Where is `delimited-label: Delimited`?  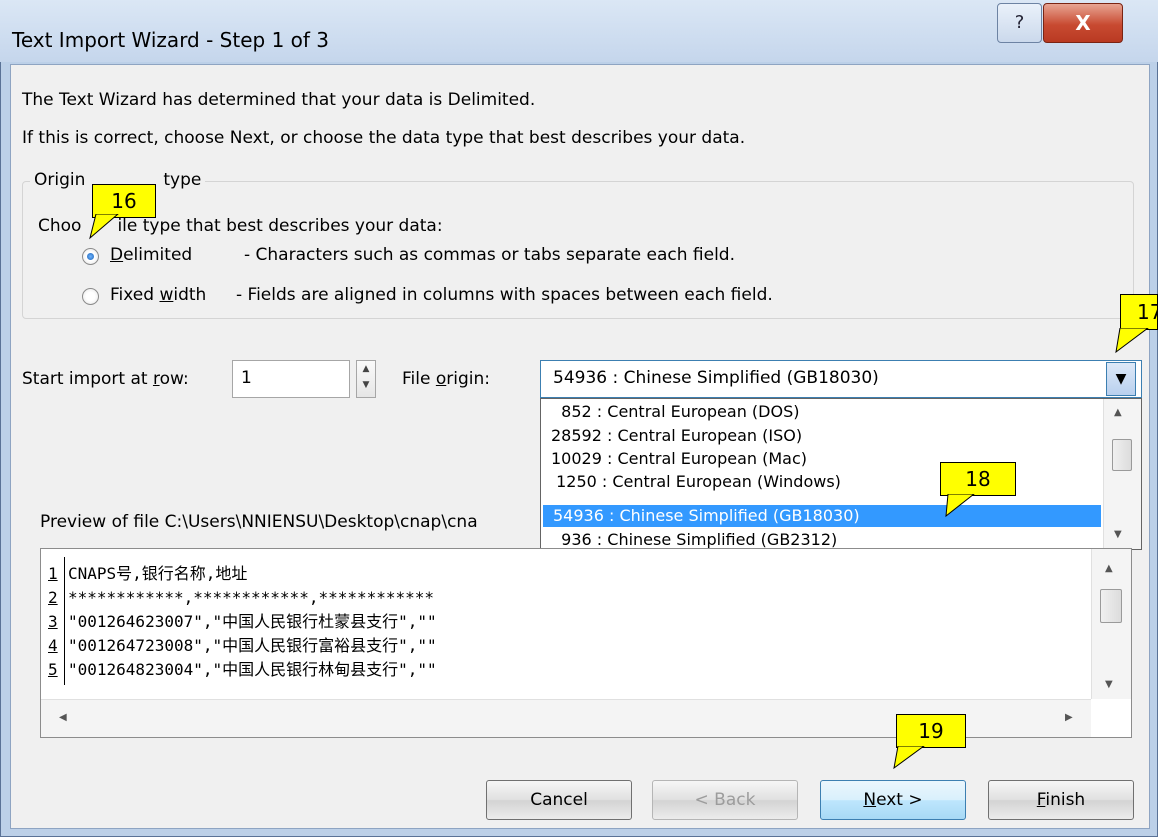 delimited-label: Delimited is located at coordinates (151, 255).